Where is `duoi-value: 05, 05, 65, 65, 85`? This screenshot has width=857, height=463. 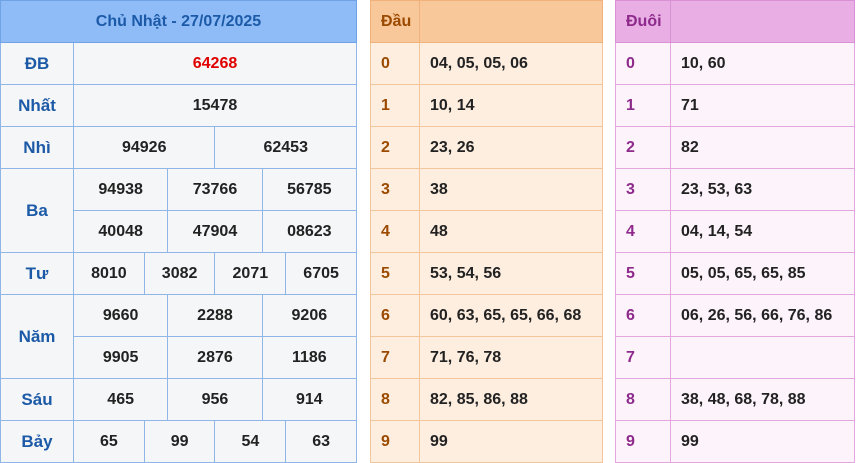 duoi-value: 05, 05, 65, 65, 85 is located at coordinates (762, 273).